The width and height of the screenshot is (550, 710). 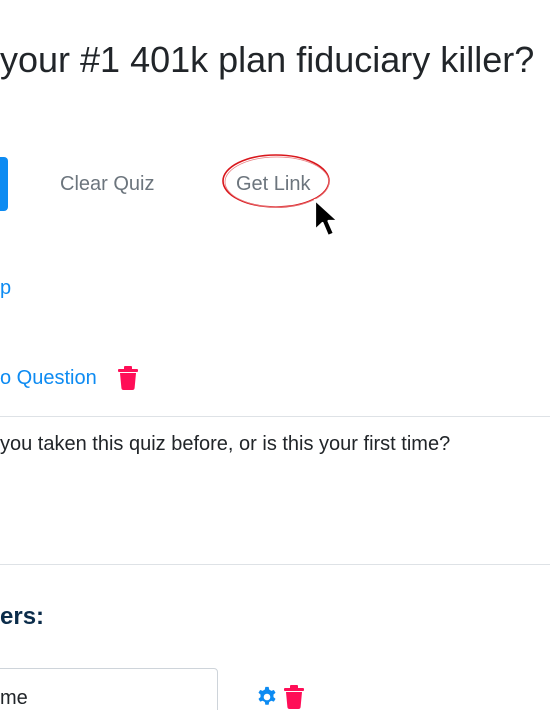 What do you see at coordinates (22, 616) in the screenshot?
I see `answers-heading: ers:` at bounding box center [22, 616].